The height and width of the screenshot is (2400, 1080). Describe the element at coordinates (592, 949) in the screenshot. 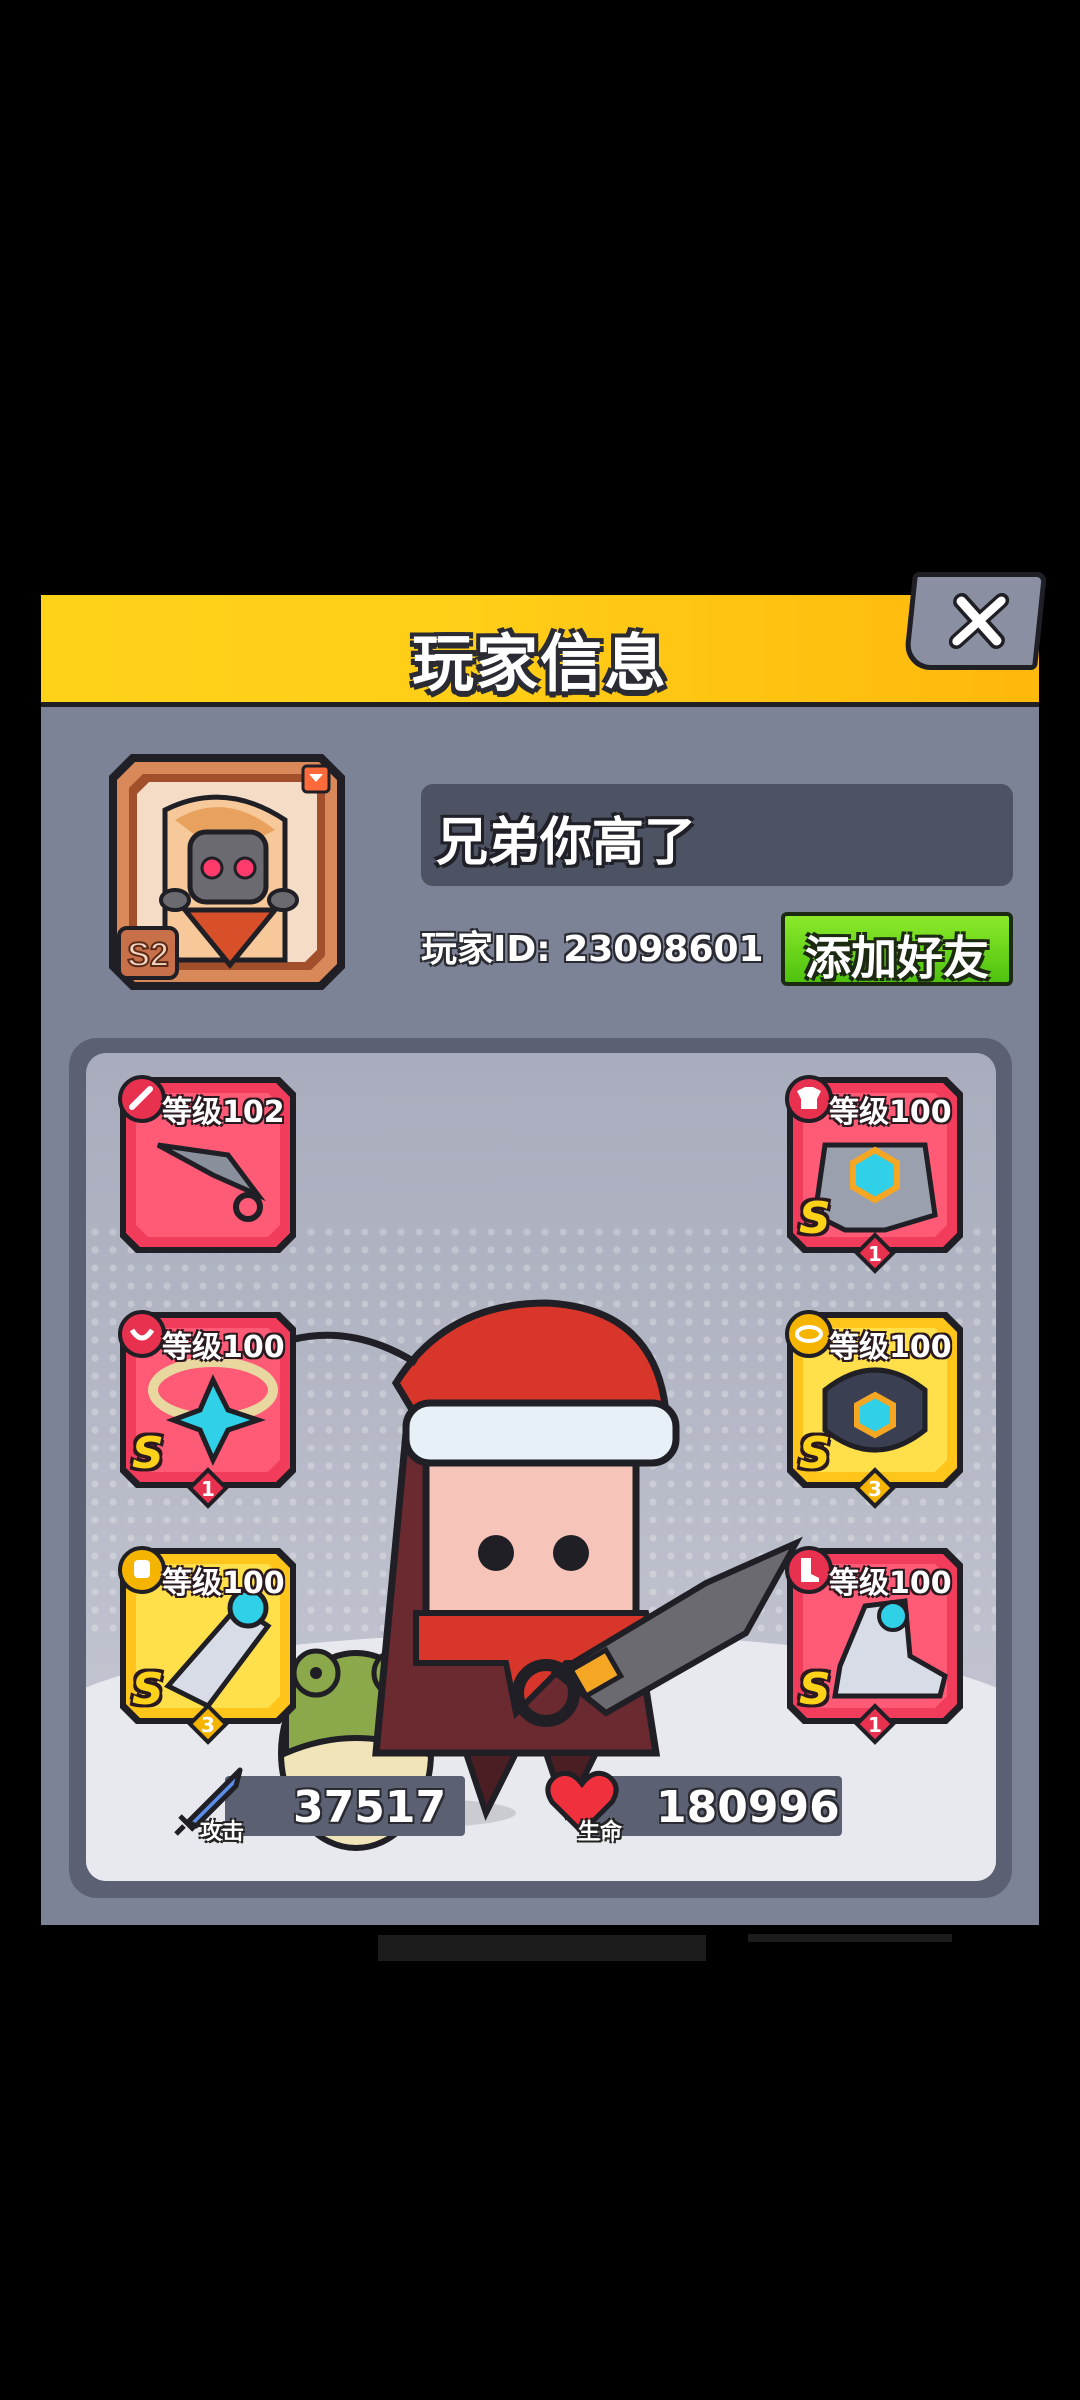

I see `player-id: 玩家ID: 23098601` at that location.